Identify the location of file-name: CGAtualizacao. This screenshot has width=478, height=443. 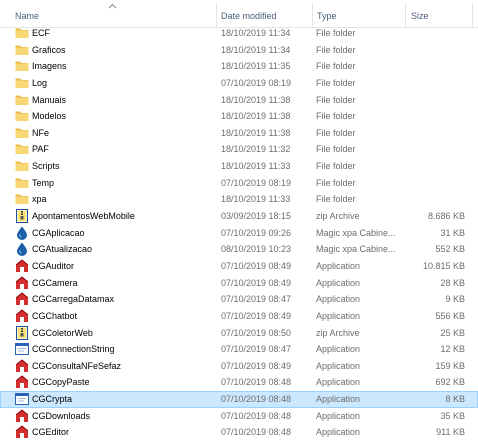
(62, 249).